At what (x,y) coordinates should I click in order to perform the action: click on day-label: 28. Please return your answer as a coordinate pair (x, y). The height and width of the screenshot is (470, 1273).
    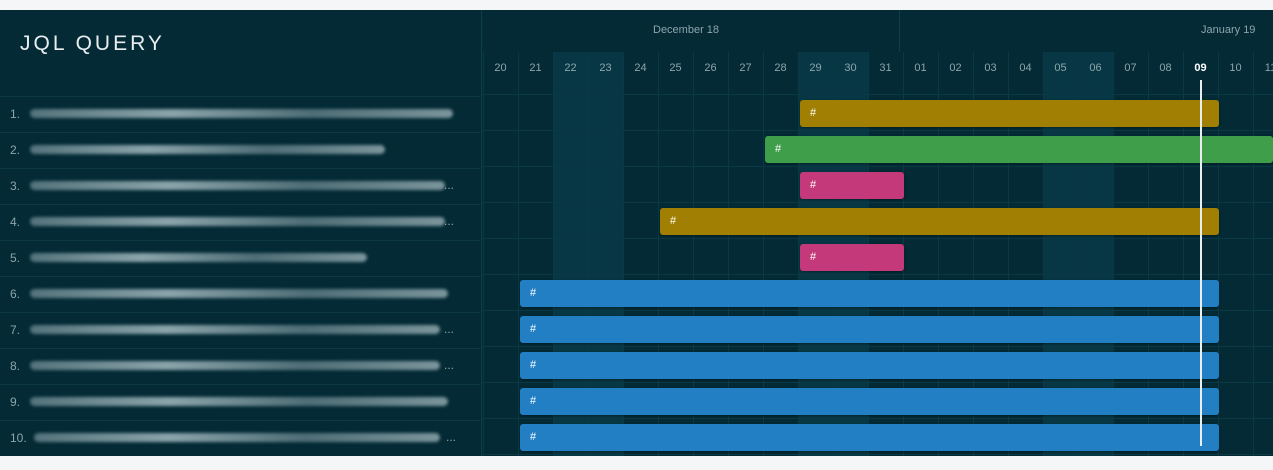
    Looking at the image, I should click on (780, 68).